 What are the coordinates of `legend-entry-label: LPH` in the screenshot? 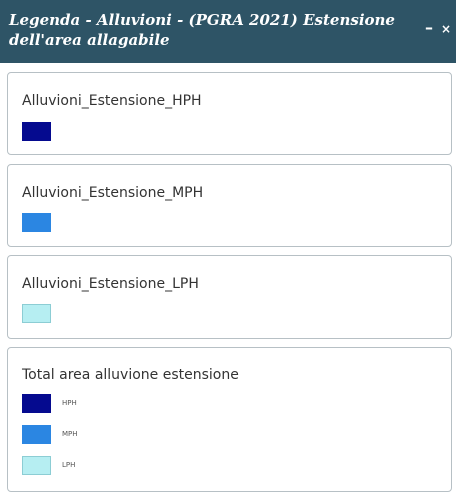 It's located at (69, 465).